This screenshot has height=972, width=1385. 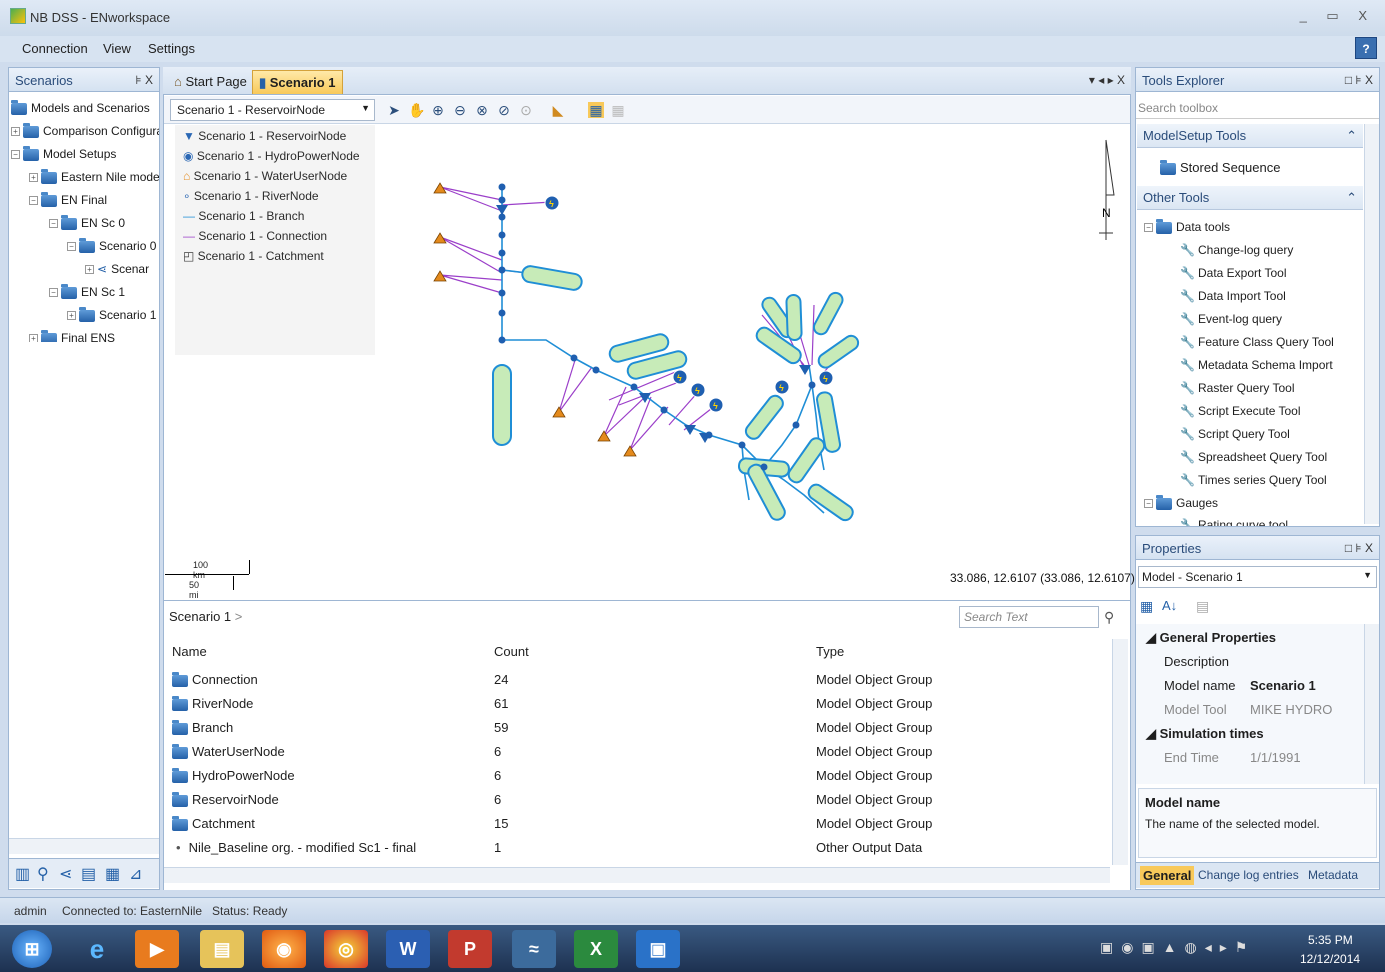 I want to click on clock-date: 12/12/2014, so click(x=1330, y=959).